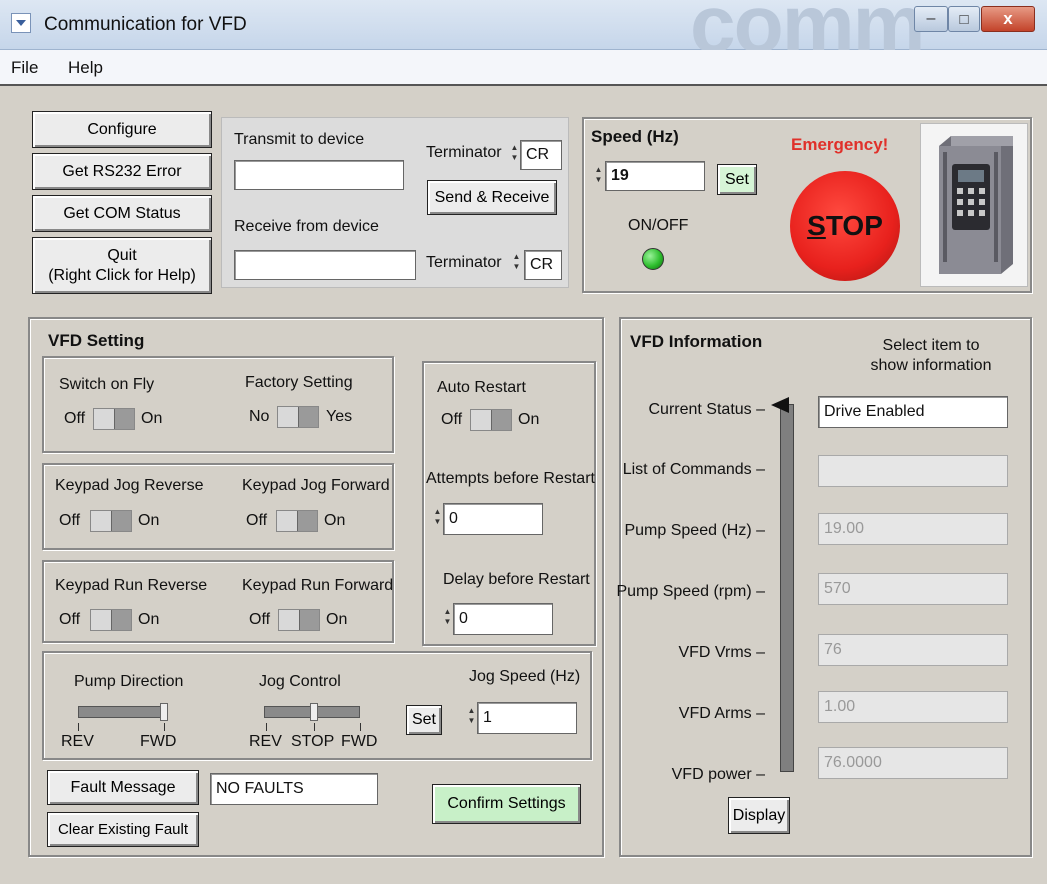  Describe the element at coordinates (931, 365) in the screenshot. I see `select-item-hint-line2: show information` at that location.